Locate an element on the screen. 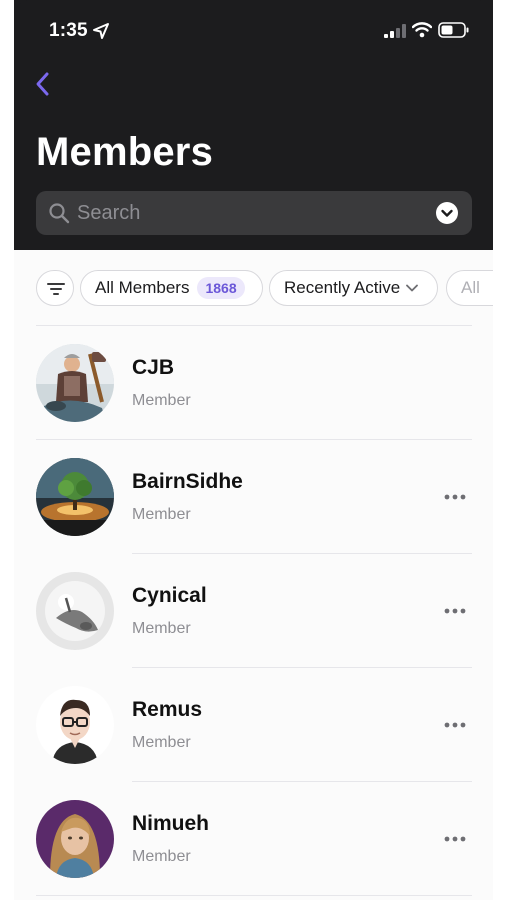  filter-button is located at coordinates (55, 288).